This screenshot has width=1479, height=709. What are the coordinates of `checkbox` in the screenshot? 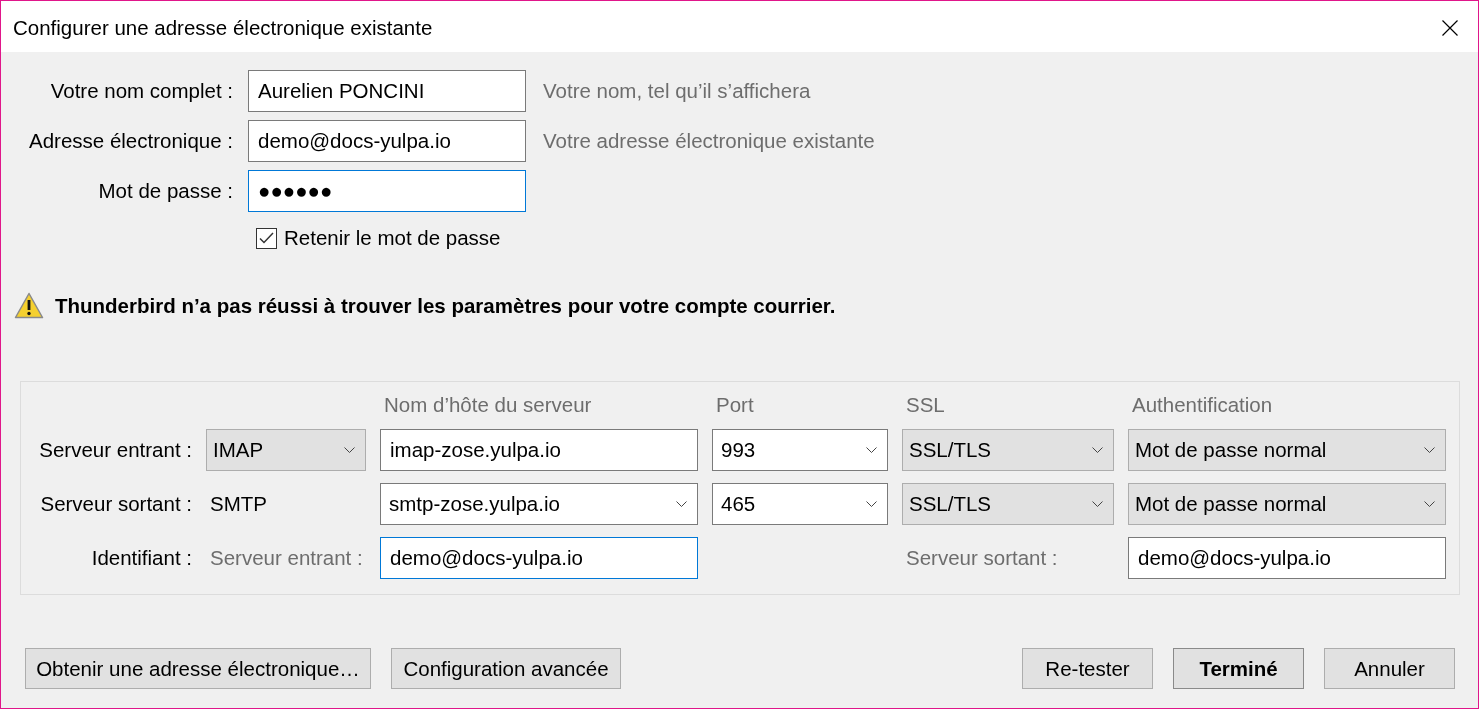 It's located at (266, 238).